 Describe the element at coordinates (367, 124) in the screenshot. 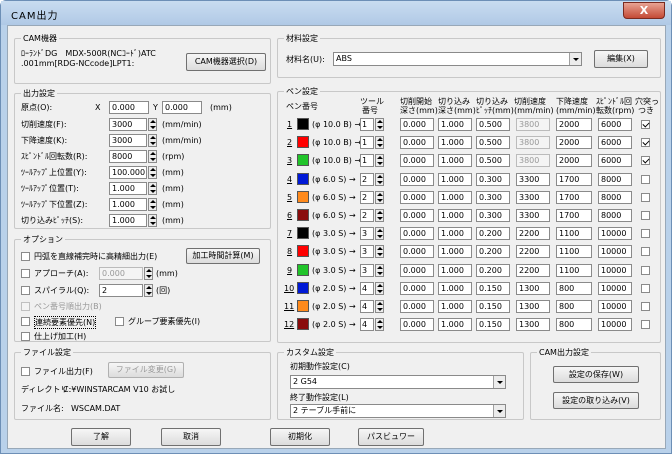

I see `pen-tool-number-input: 1` at that location.